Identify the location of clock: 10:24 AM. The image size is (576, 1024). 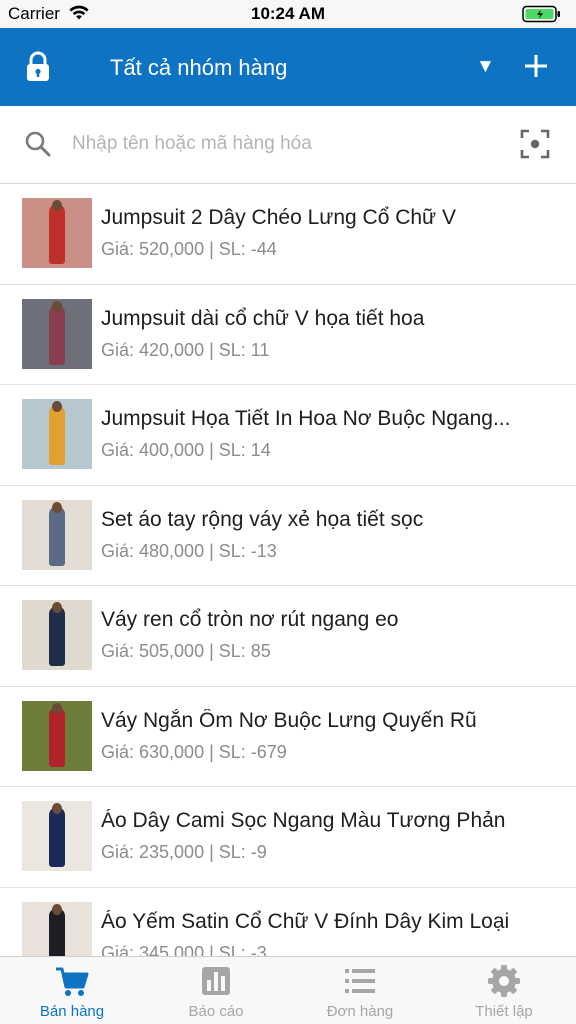
(287, 13).